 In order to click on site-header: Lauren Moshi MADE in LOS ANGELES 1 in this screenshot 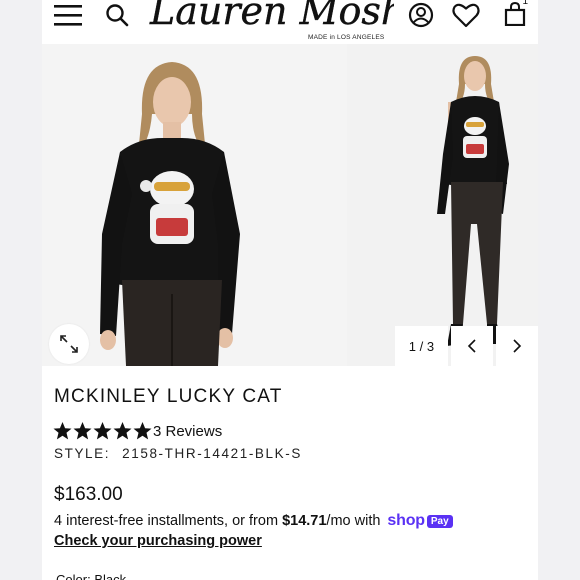, I will do `click(290, 22)`.